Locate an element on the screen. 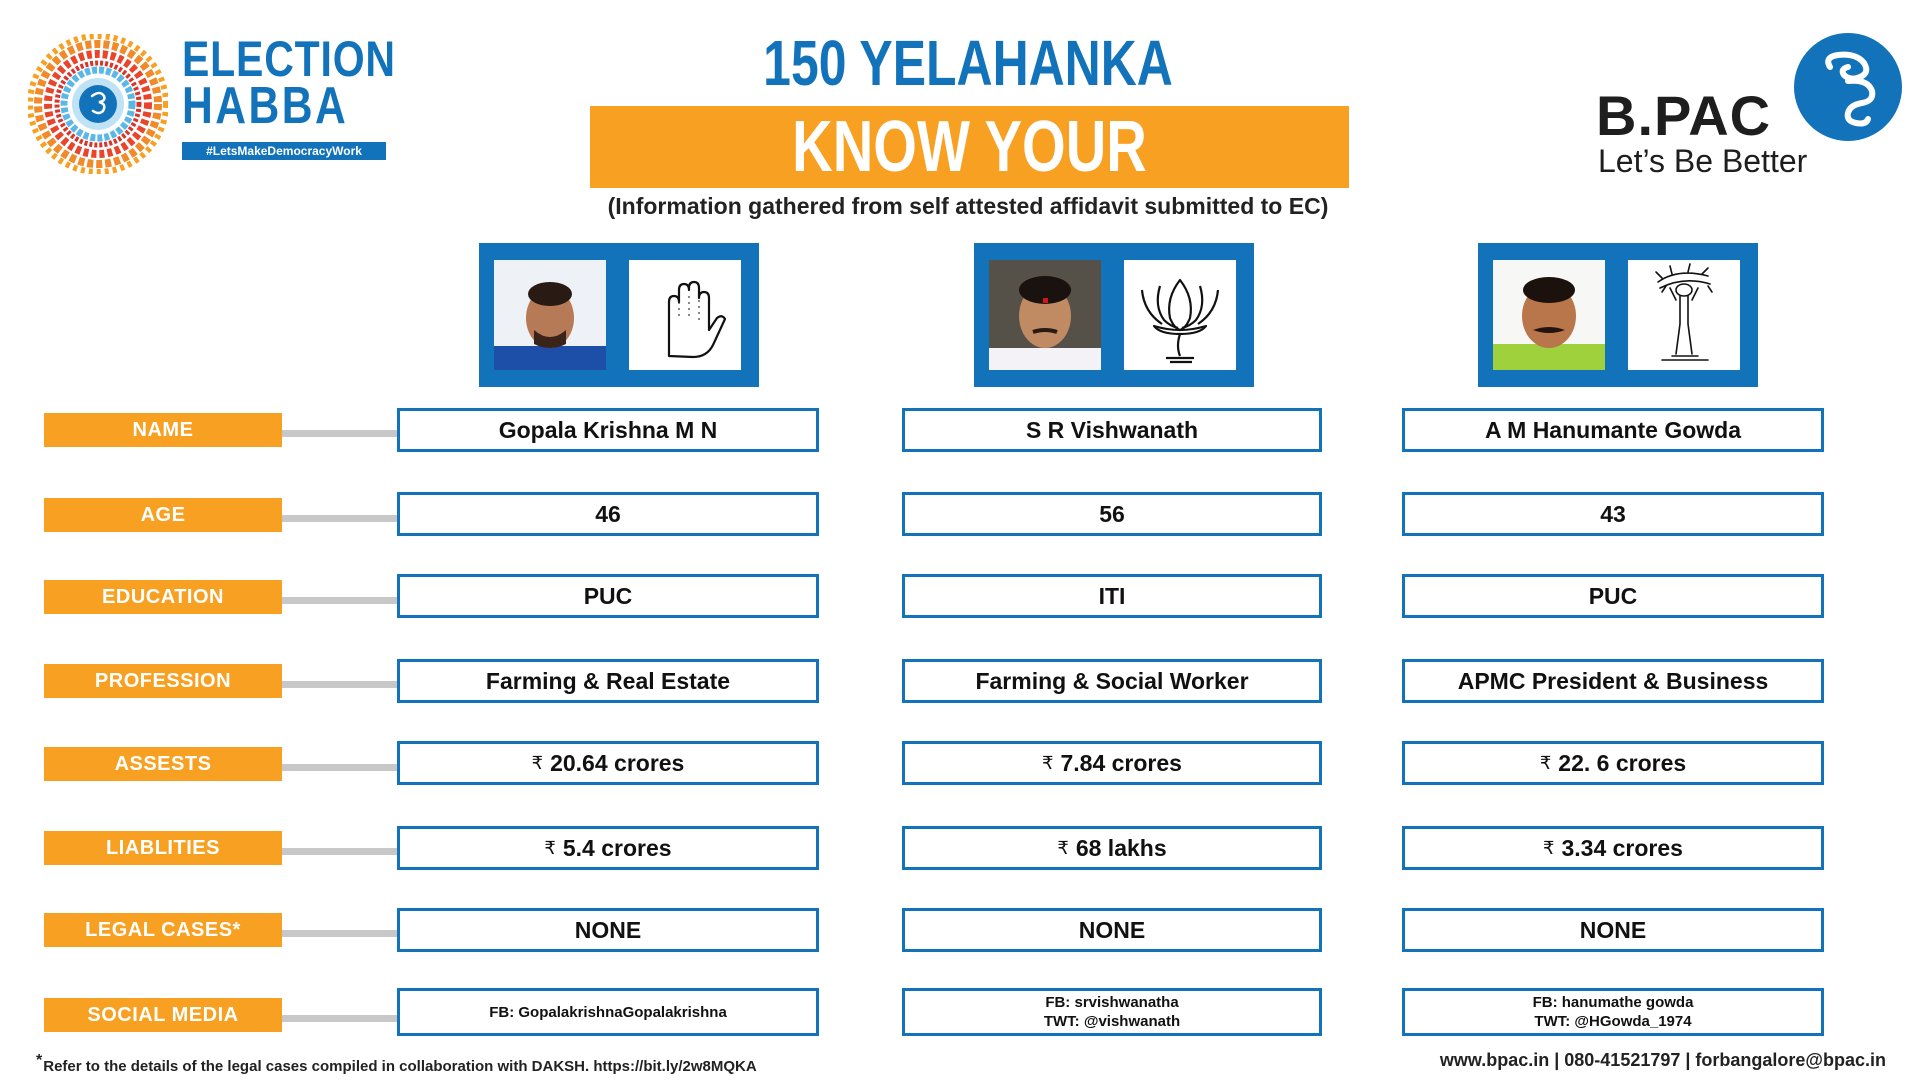 The width and height of the screenshot is (1920, 1080). candidate-2-legal-cases: NONE is located at coordinates (1112, 930).